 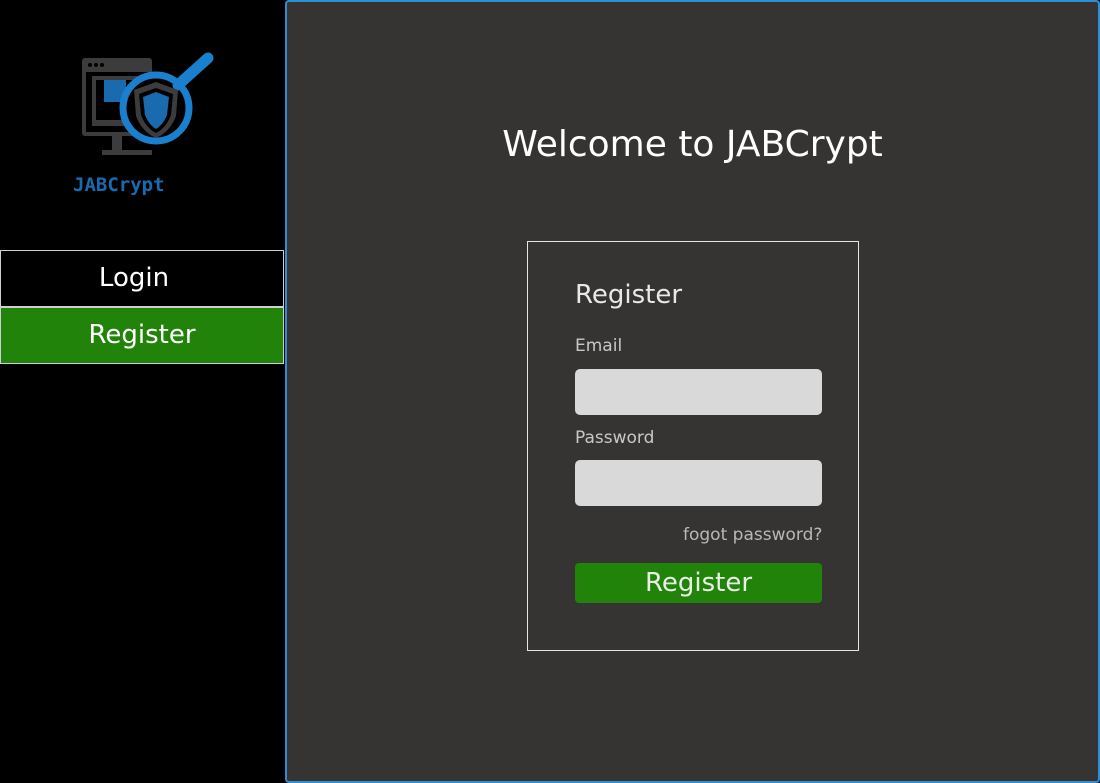 I want to click on sidebar-item-register: Register, so click(x=142, y=335).